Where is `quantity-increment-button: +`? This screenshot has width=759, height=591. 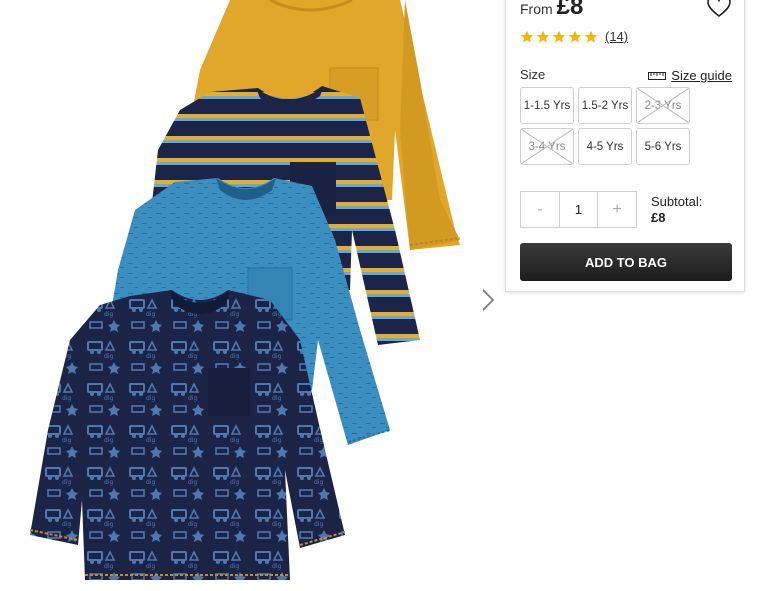
quantity-increment-button: + is located at coordinates (617, 209).